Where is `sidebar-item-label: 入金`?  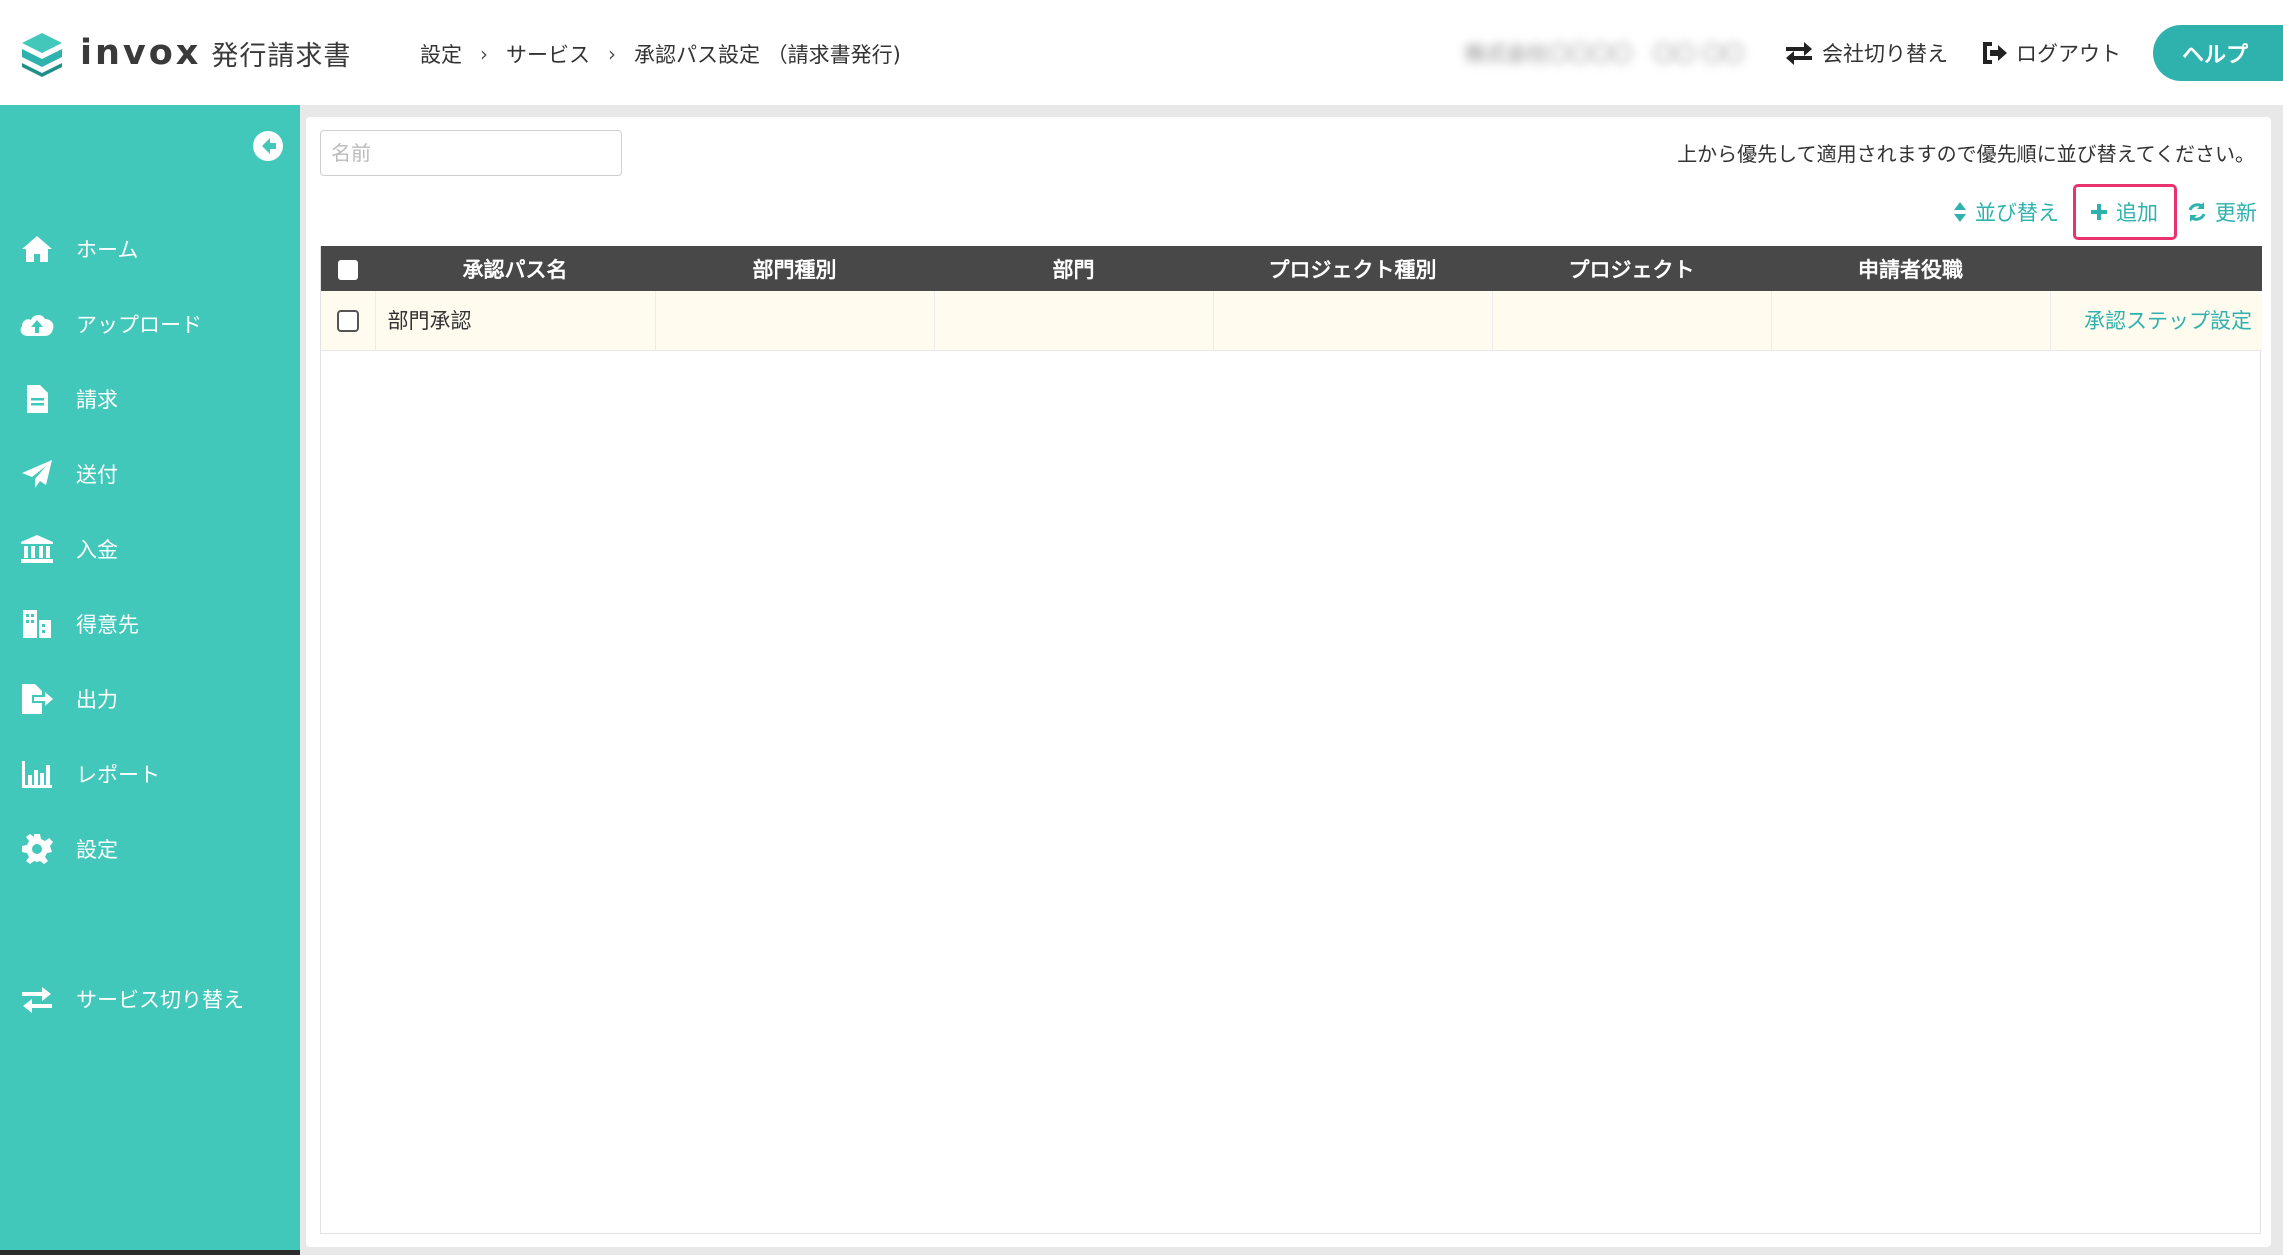 sidebar-item-label: 入金 is located at coordinates (97, 550).